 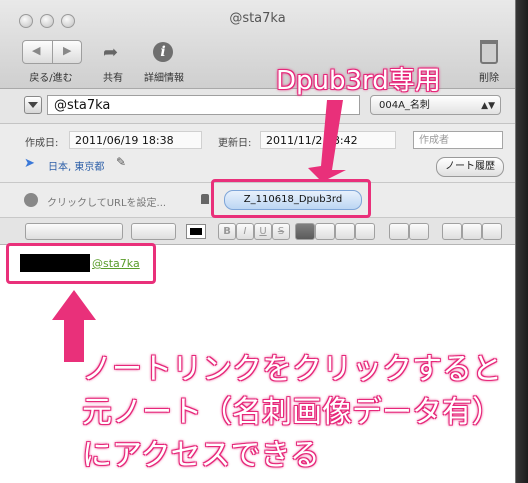 What do you see at coordinates (305, 231) in the screenshot?
I see `align-left-icon` at bounding box center [305, 231].